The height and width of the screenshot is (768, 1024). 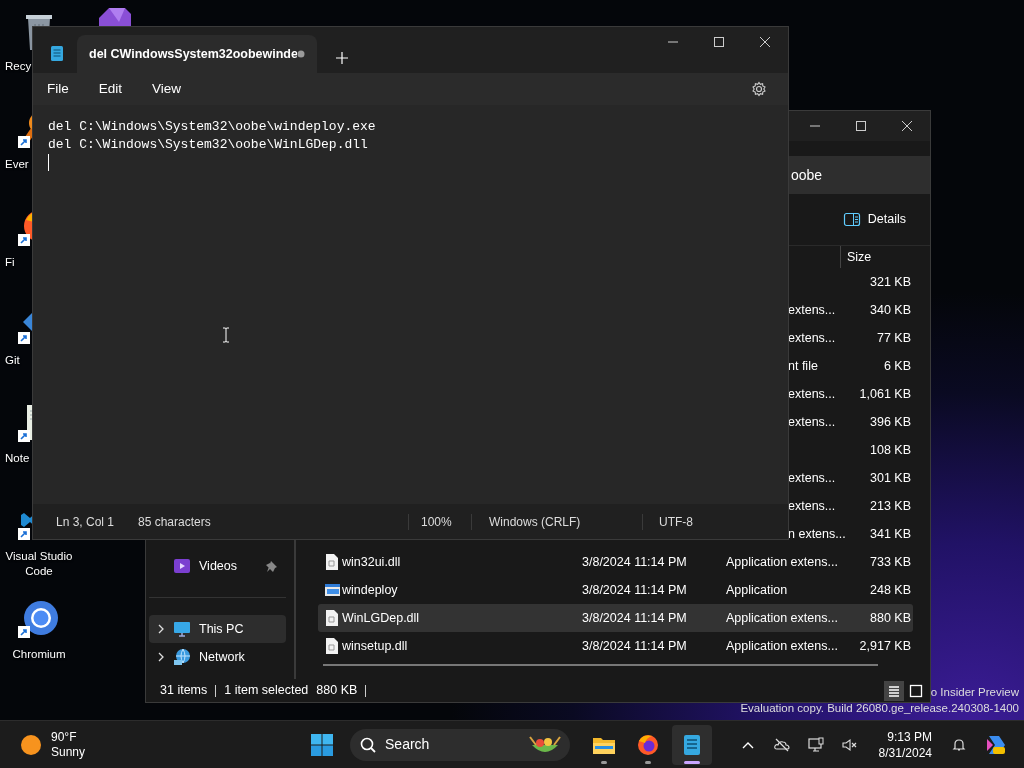 I want to click on browser-icon, so click(x=648, y=744).